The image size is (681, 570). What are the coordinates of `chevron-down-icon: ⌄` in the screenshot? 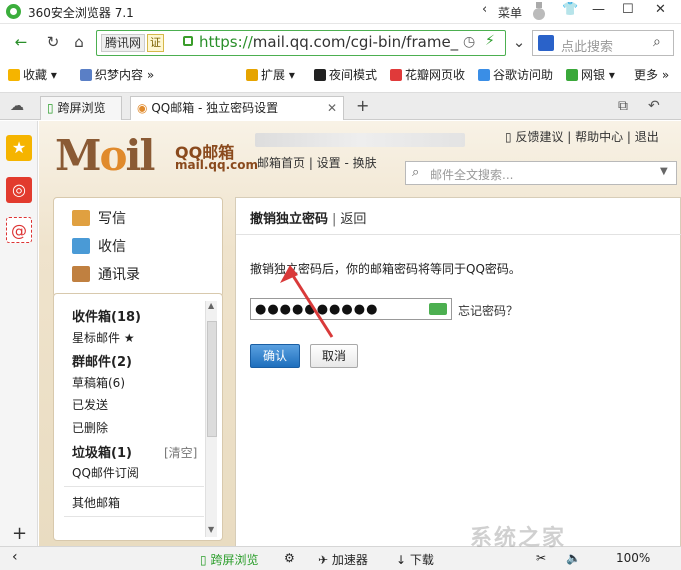 It's located at (519, 42).